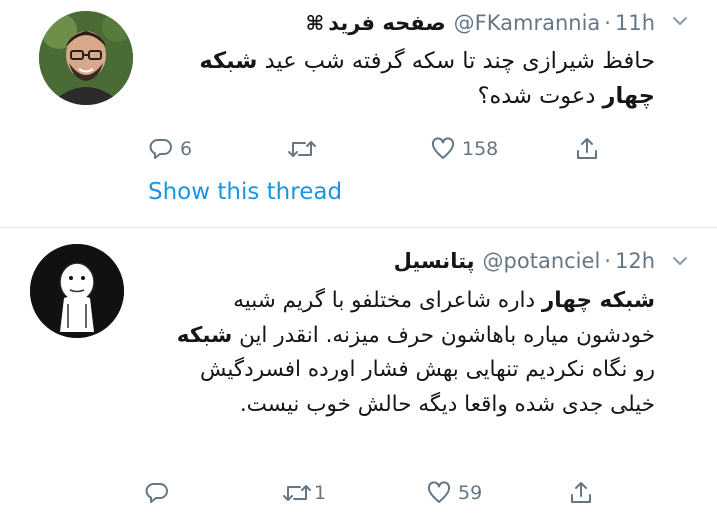  Describe the element at coordinates (245, 192) in the screenshot. I see `show-thread-link: Show this thread` at that location.